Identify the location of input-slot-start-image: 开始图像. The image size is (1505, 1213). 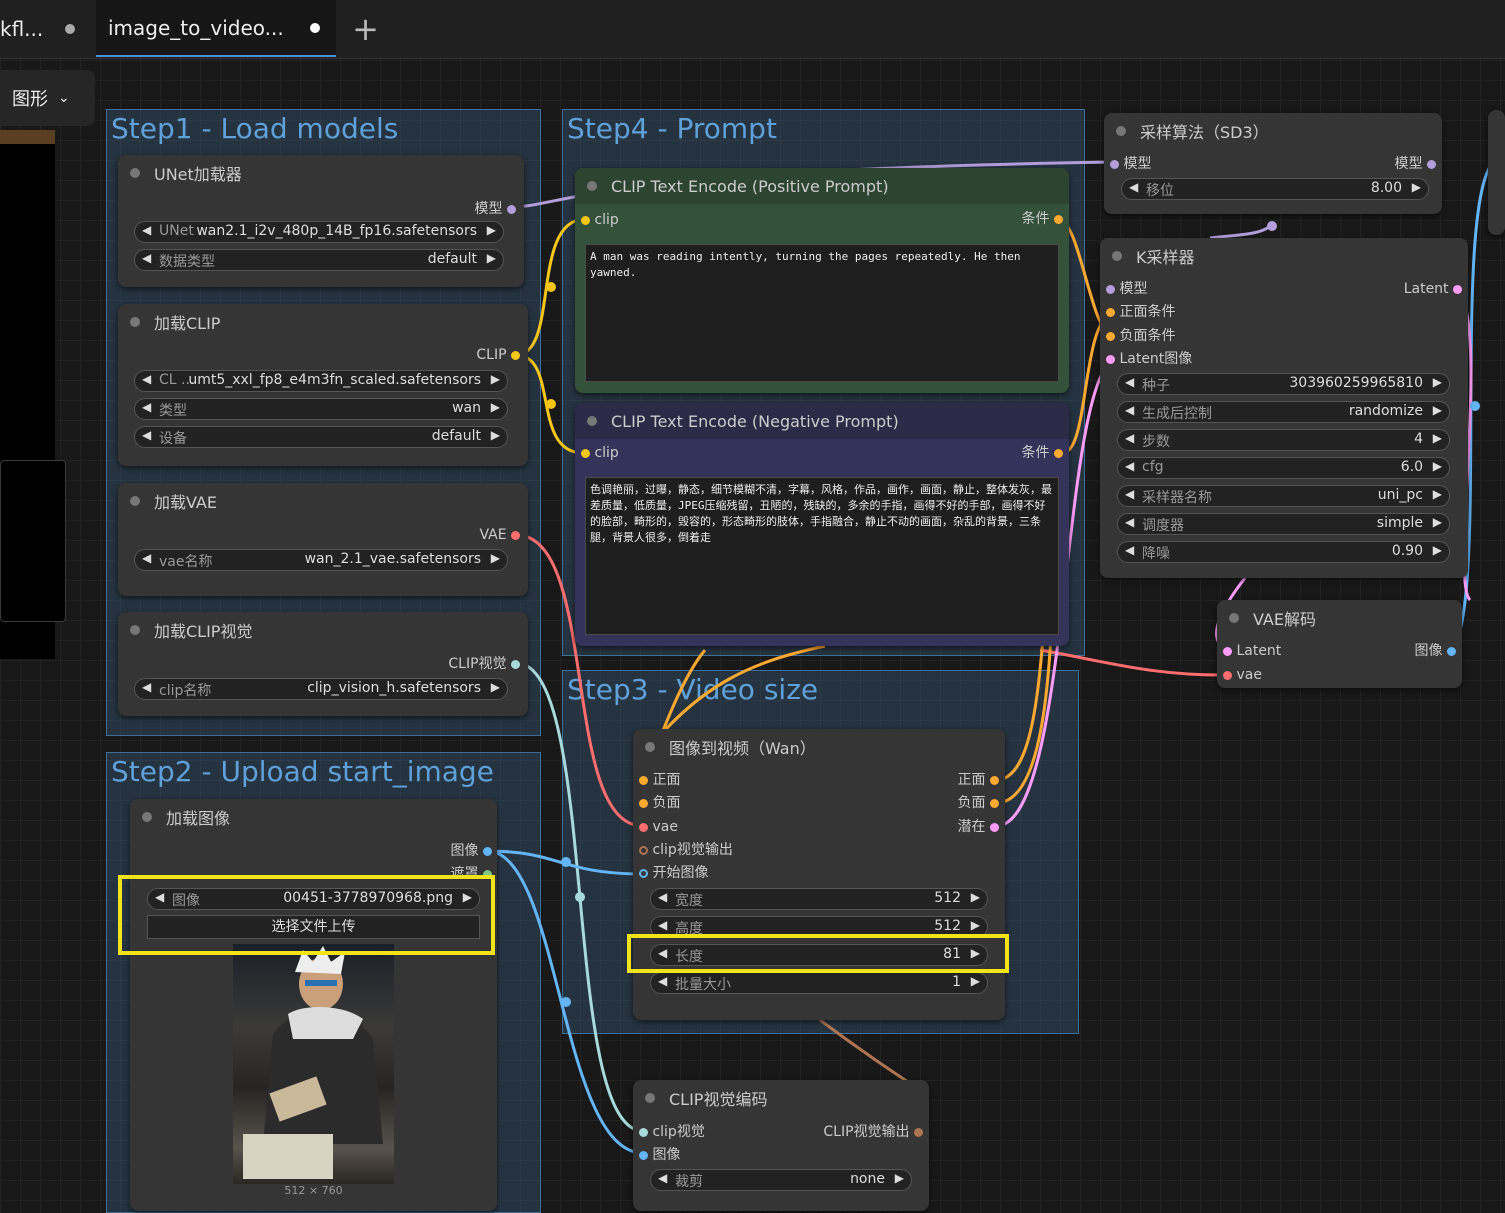
(673, 873).